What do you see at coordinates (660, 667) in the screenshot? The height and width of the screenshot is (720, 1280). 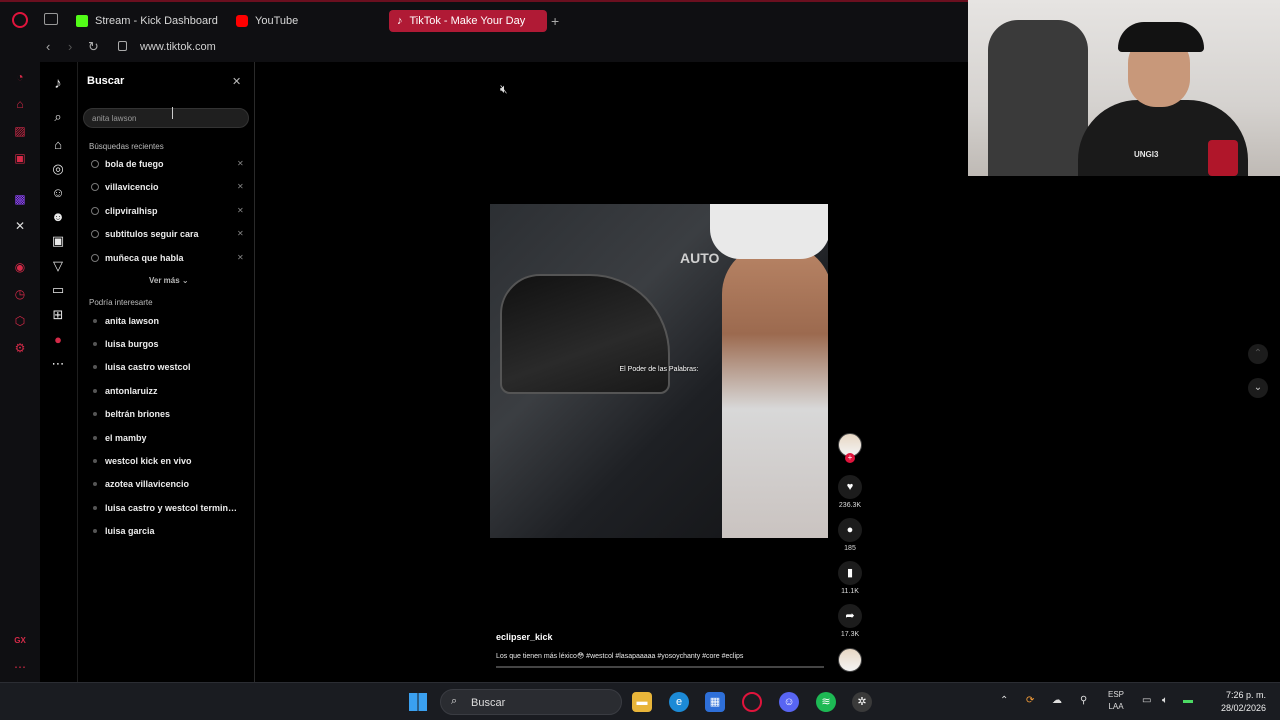 I see `video-progress-bar` at bounding box center [660, 667].